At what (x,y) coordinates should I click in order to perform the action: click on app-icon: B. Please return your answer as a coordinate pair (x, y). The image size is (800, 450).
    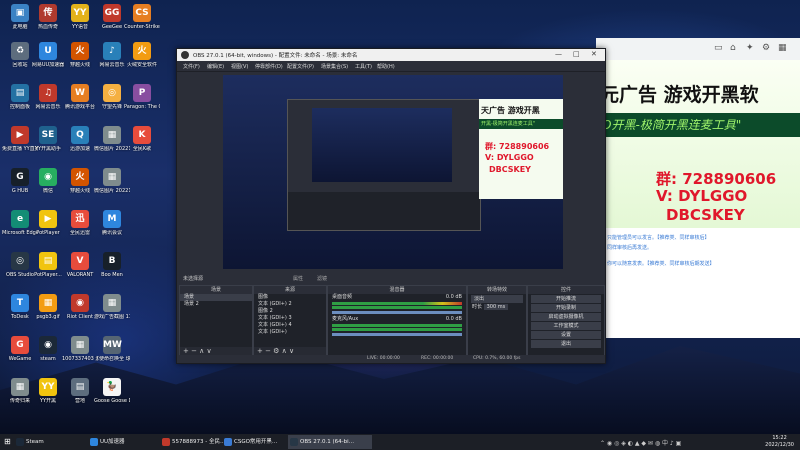
    Looking at the image, I should click on (112, 261).